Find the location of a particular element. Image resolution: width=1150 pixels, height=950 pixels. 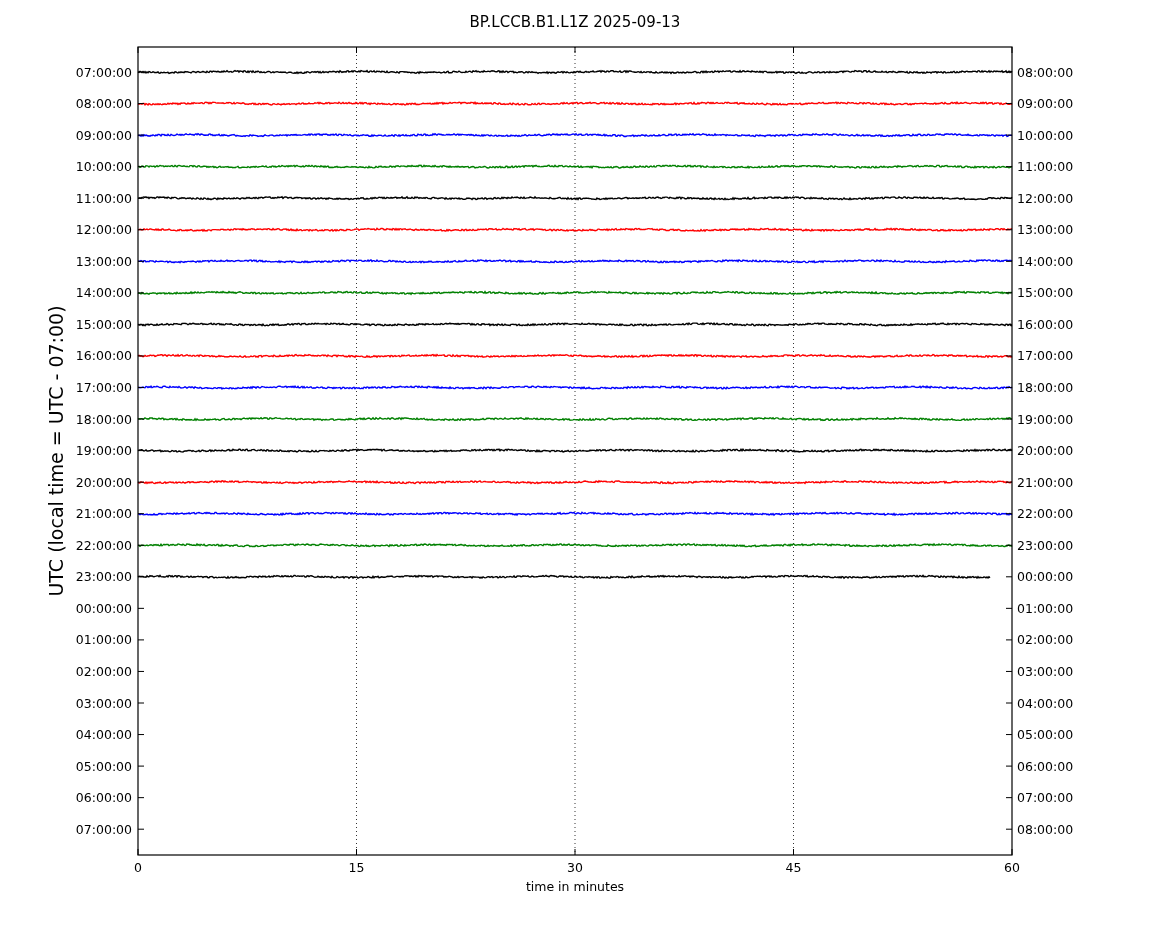

x-tick-label: 15 is located at coordinates (356, 867).